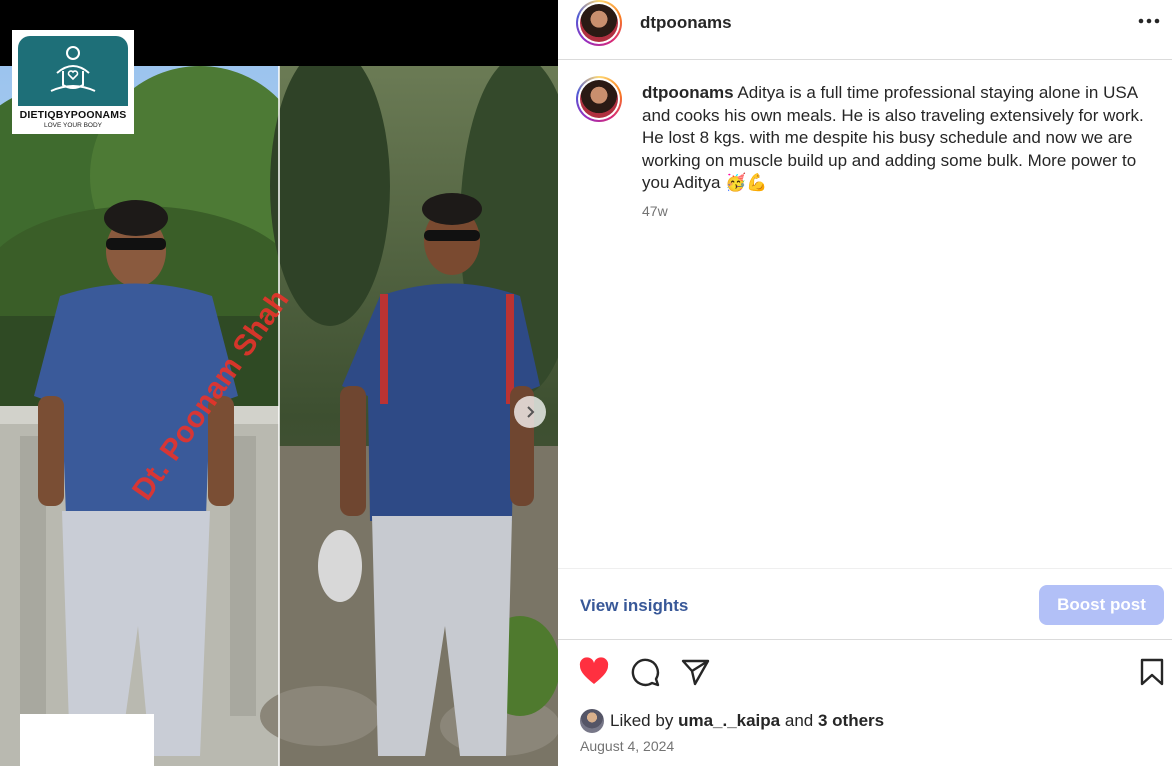 The width and height of the screenshot is (1172, 766). I want to click on view-insights-link: View insights, so click(634, 606).